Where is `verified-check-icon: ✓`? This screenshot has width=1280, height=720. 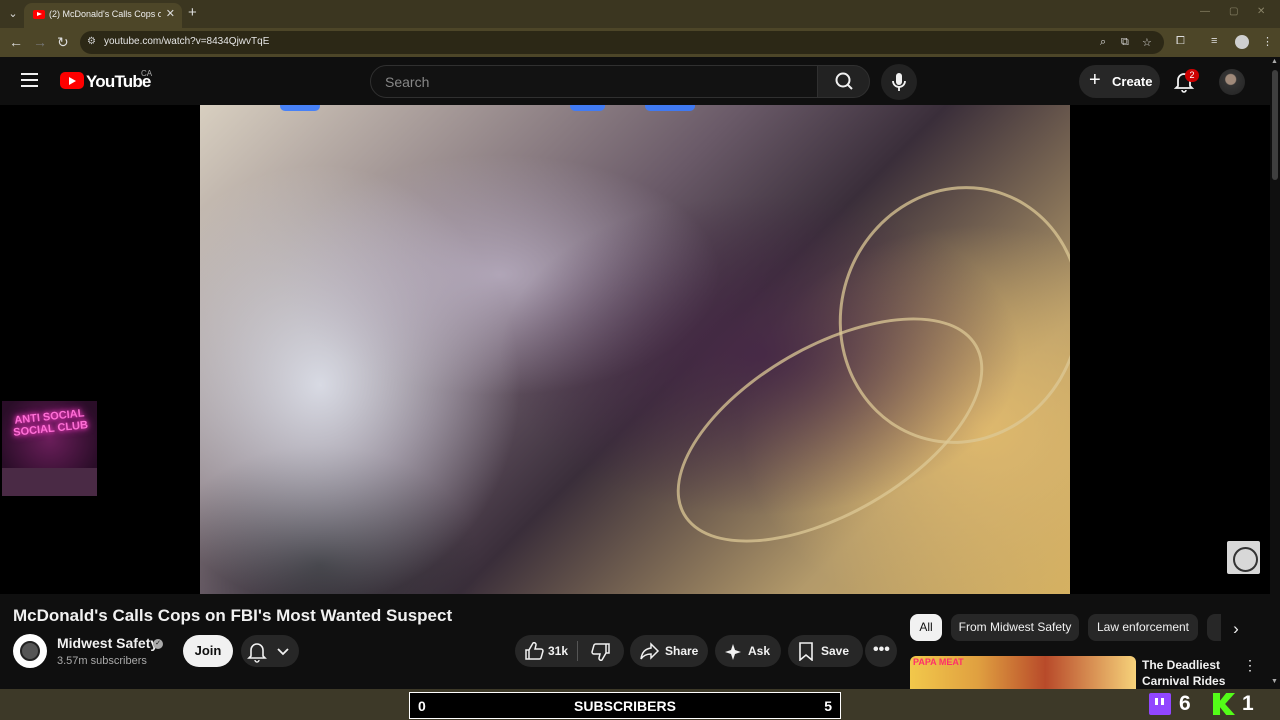
verified-check-icon: ✓ is located at coordinates (158, 644).